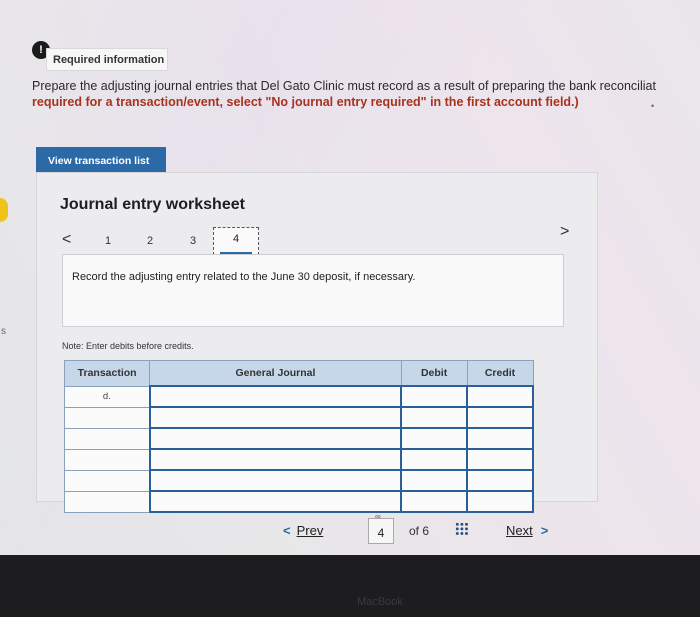 Image resolution: width=700 pixels, height=617 pixels. I want to click on active-page-label: 4, so click(236, 239).